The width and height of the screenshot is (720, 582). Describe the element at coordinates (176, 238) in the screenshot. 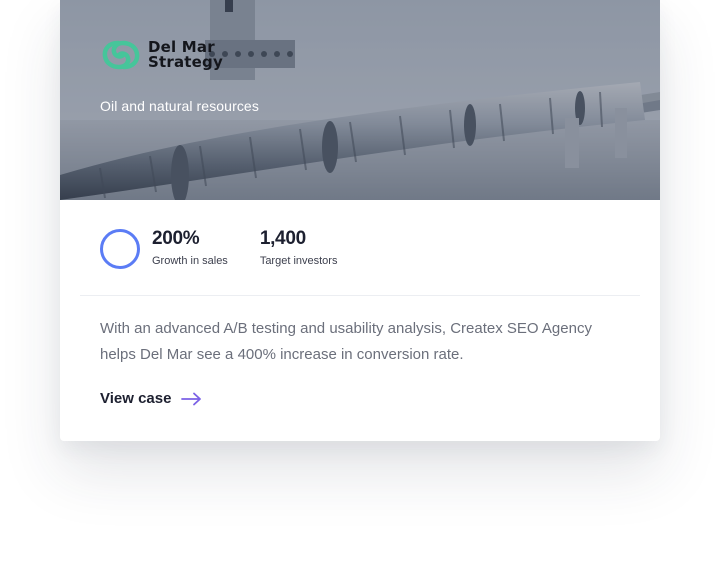

I see `stat-value: 200%` at that location.